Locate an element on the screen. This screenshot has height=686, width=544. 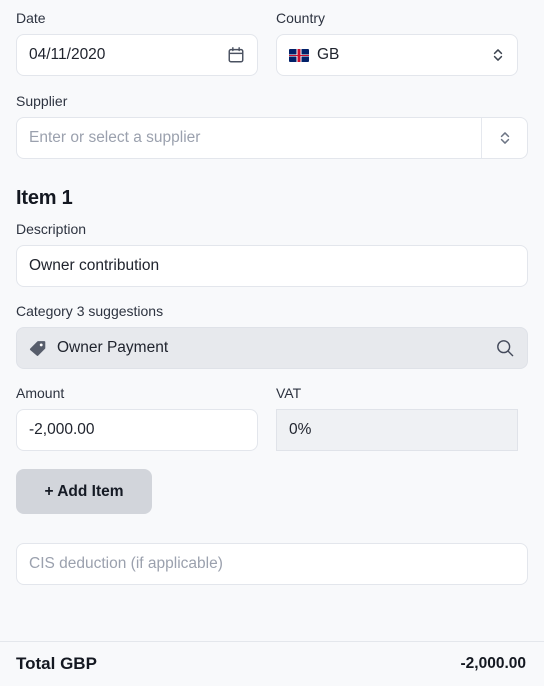
country-value: GB is located at coordinates (328, 54).